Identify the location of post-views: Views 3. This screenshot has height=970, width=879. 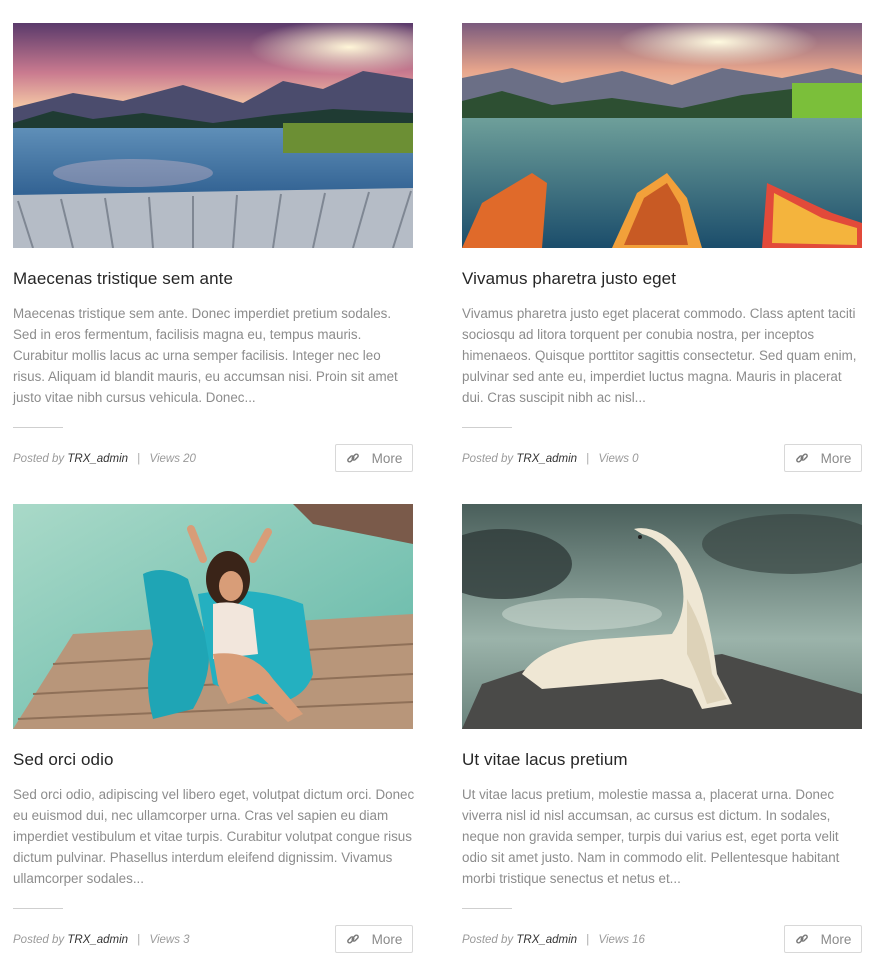
(169, 940).